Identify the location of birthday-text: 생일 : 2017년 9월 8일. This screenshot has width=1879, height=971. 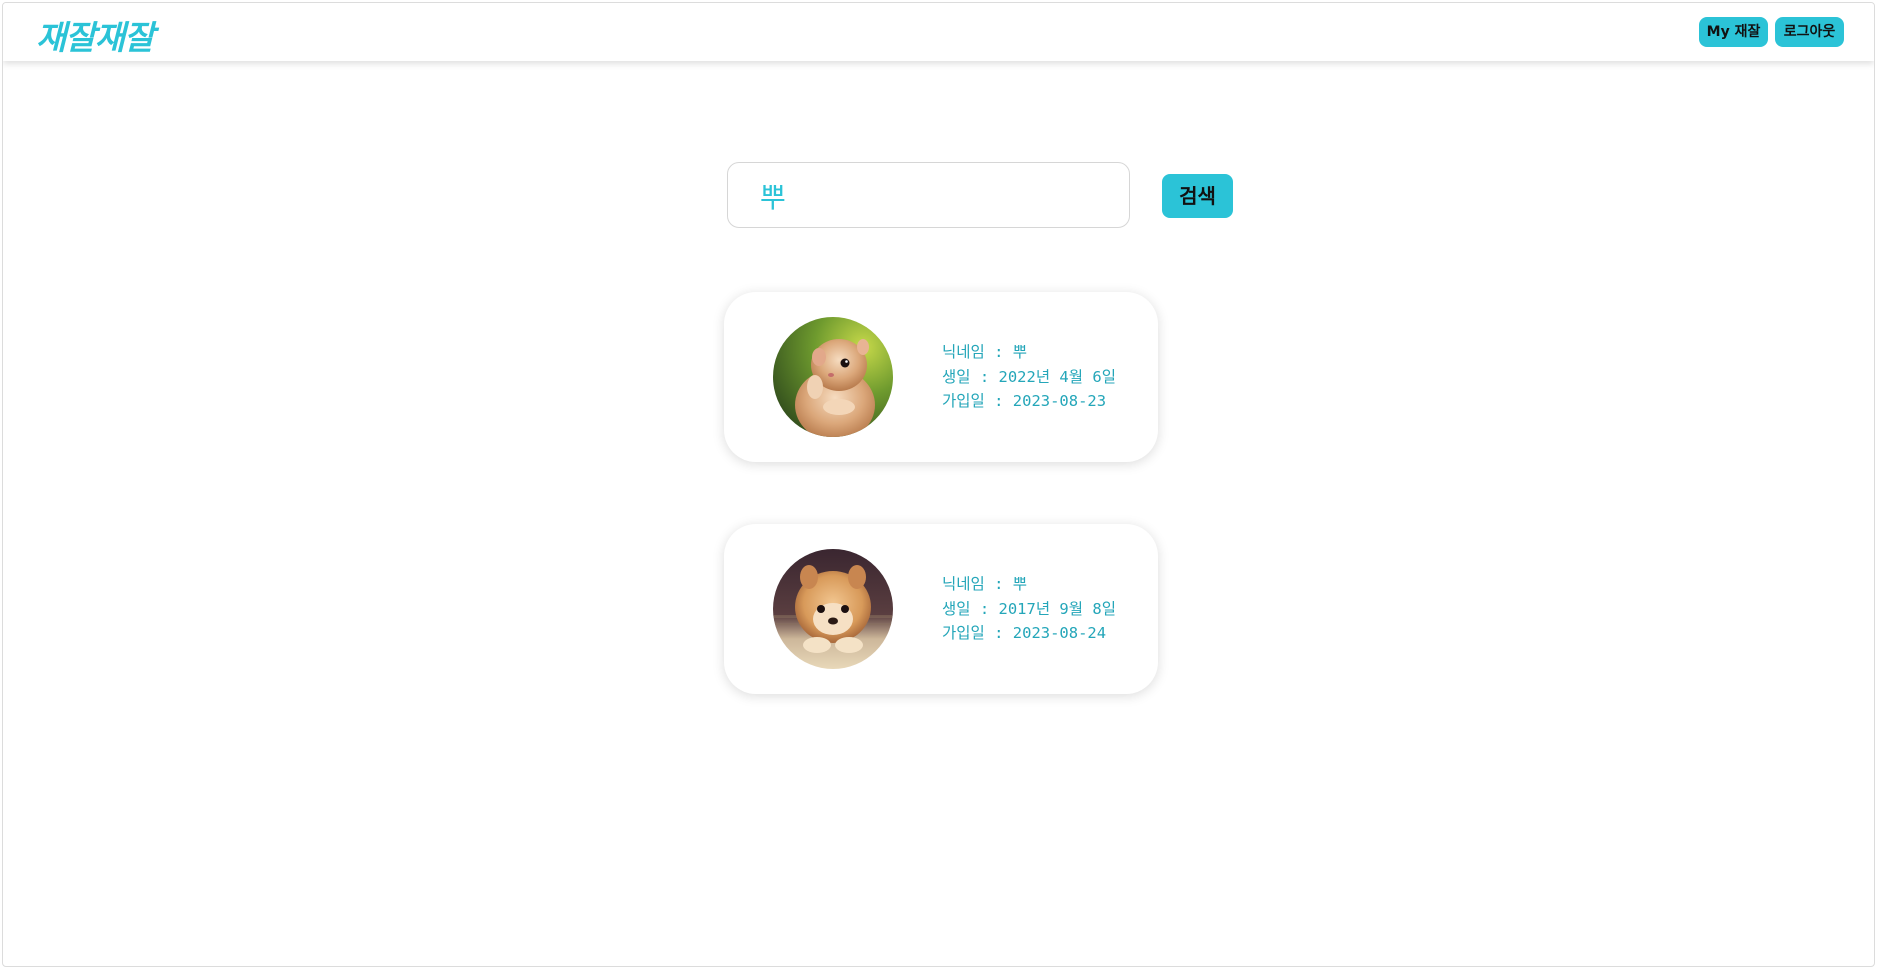
(1029, 608).